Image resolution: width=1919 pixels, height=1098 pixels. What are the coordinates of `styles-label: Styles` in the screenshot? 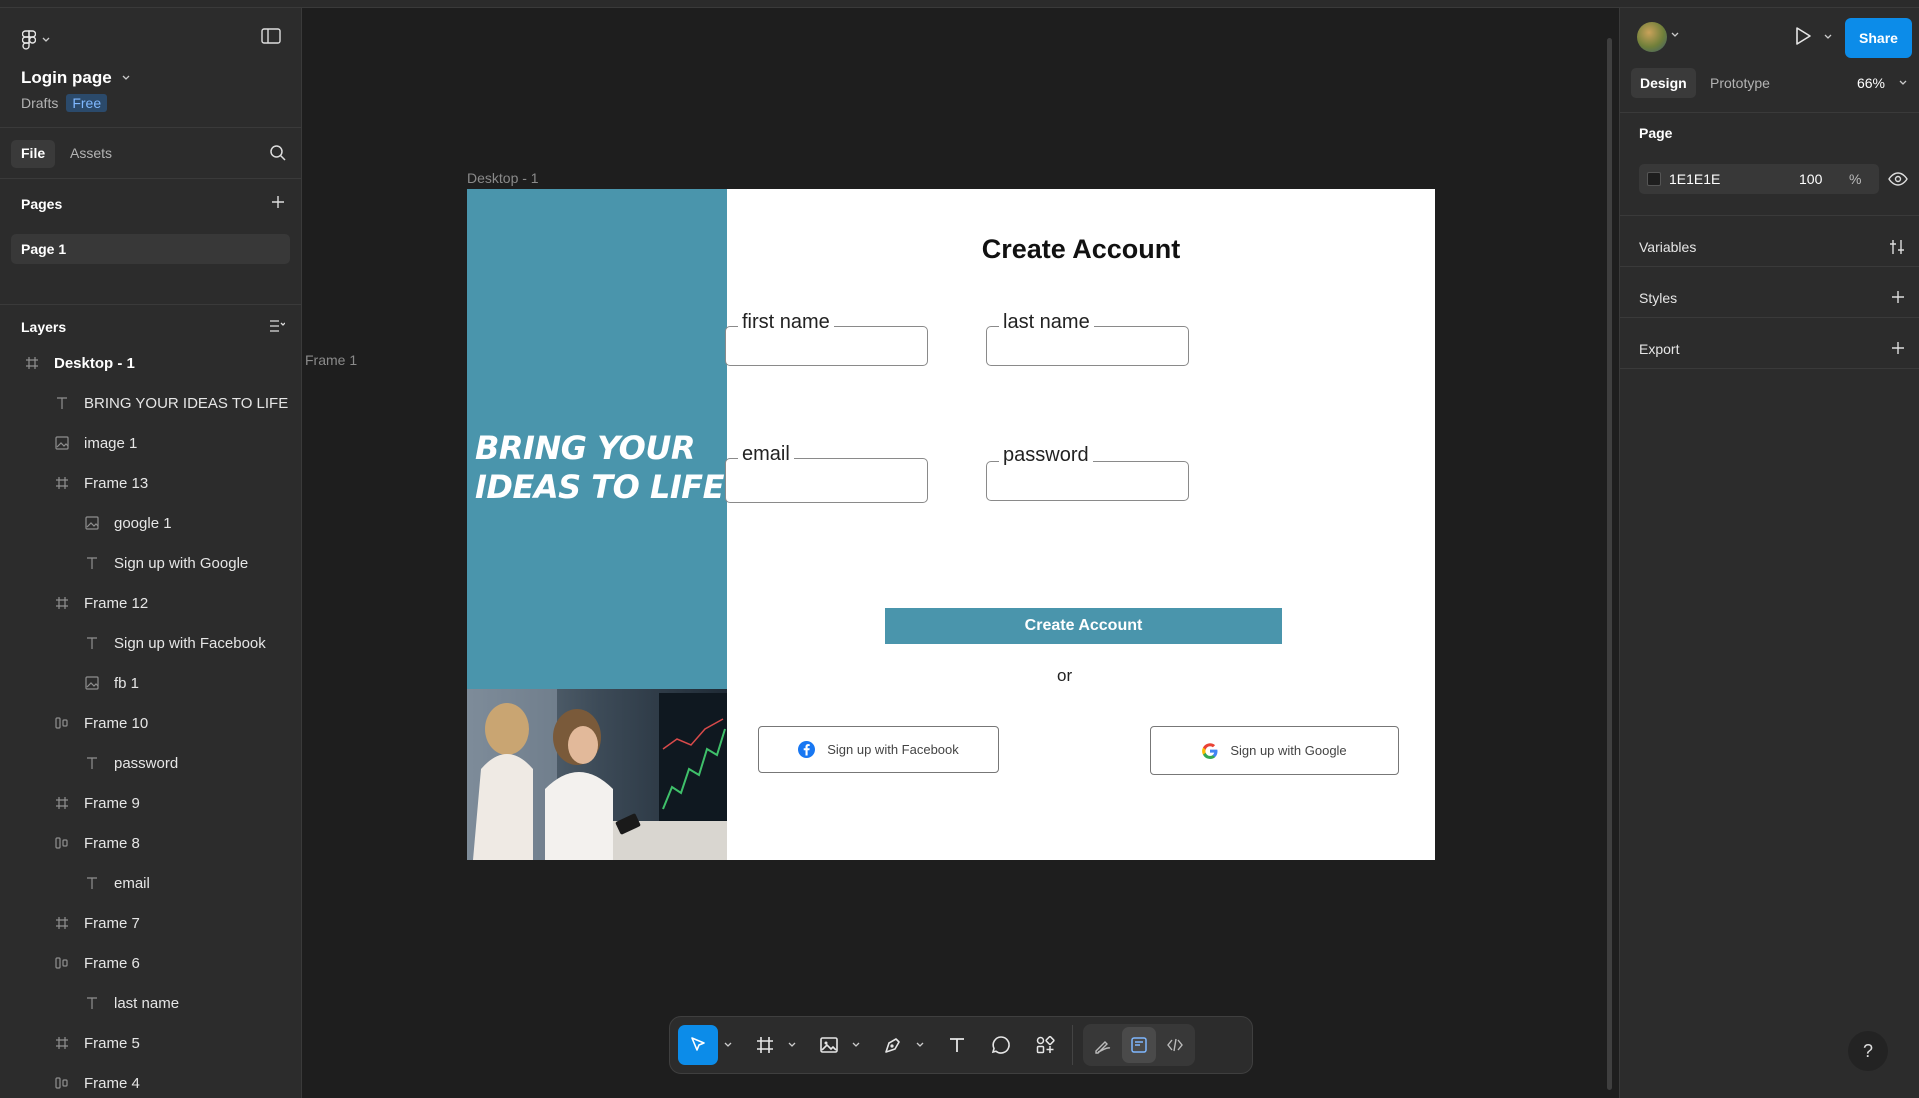 It's located at (1658, 298).